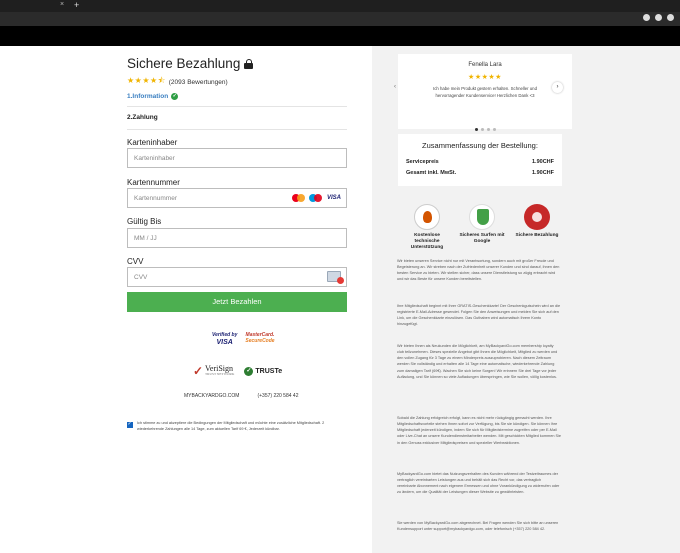 The height and width of the screenshot is (553, 680). I want to click on step-information: 1.Information ✓, so click(153, 96).